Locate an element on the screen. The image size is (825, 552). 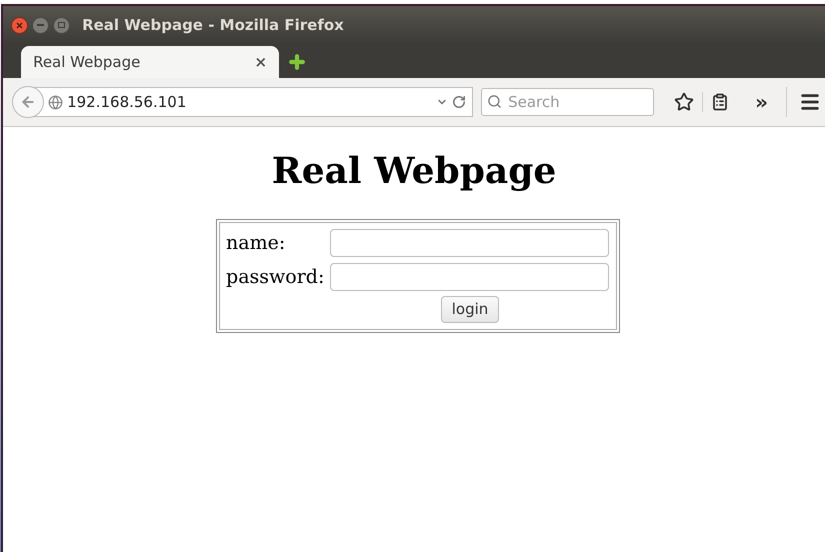
field-label: name: is located at coordinates (256, 243).